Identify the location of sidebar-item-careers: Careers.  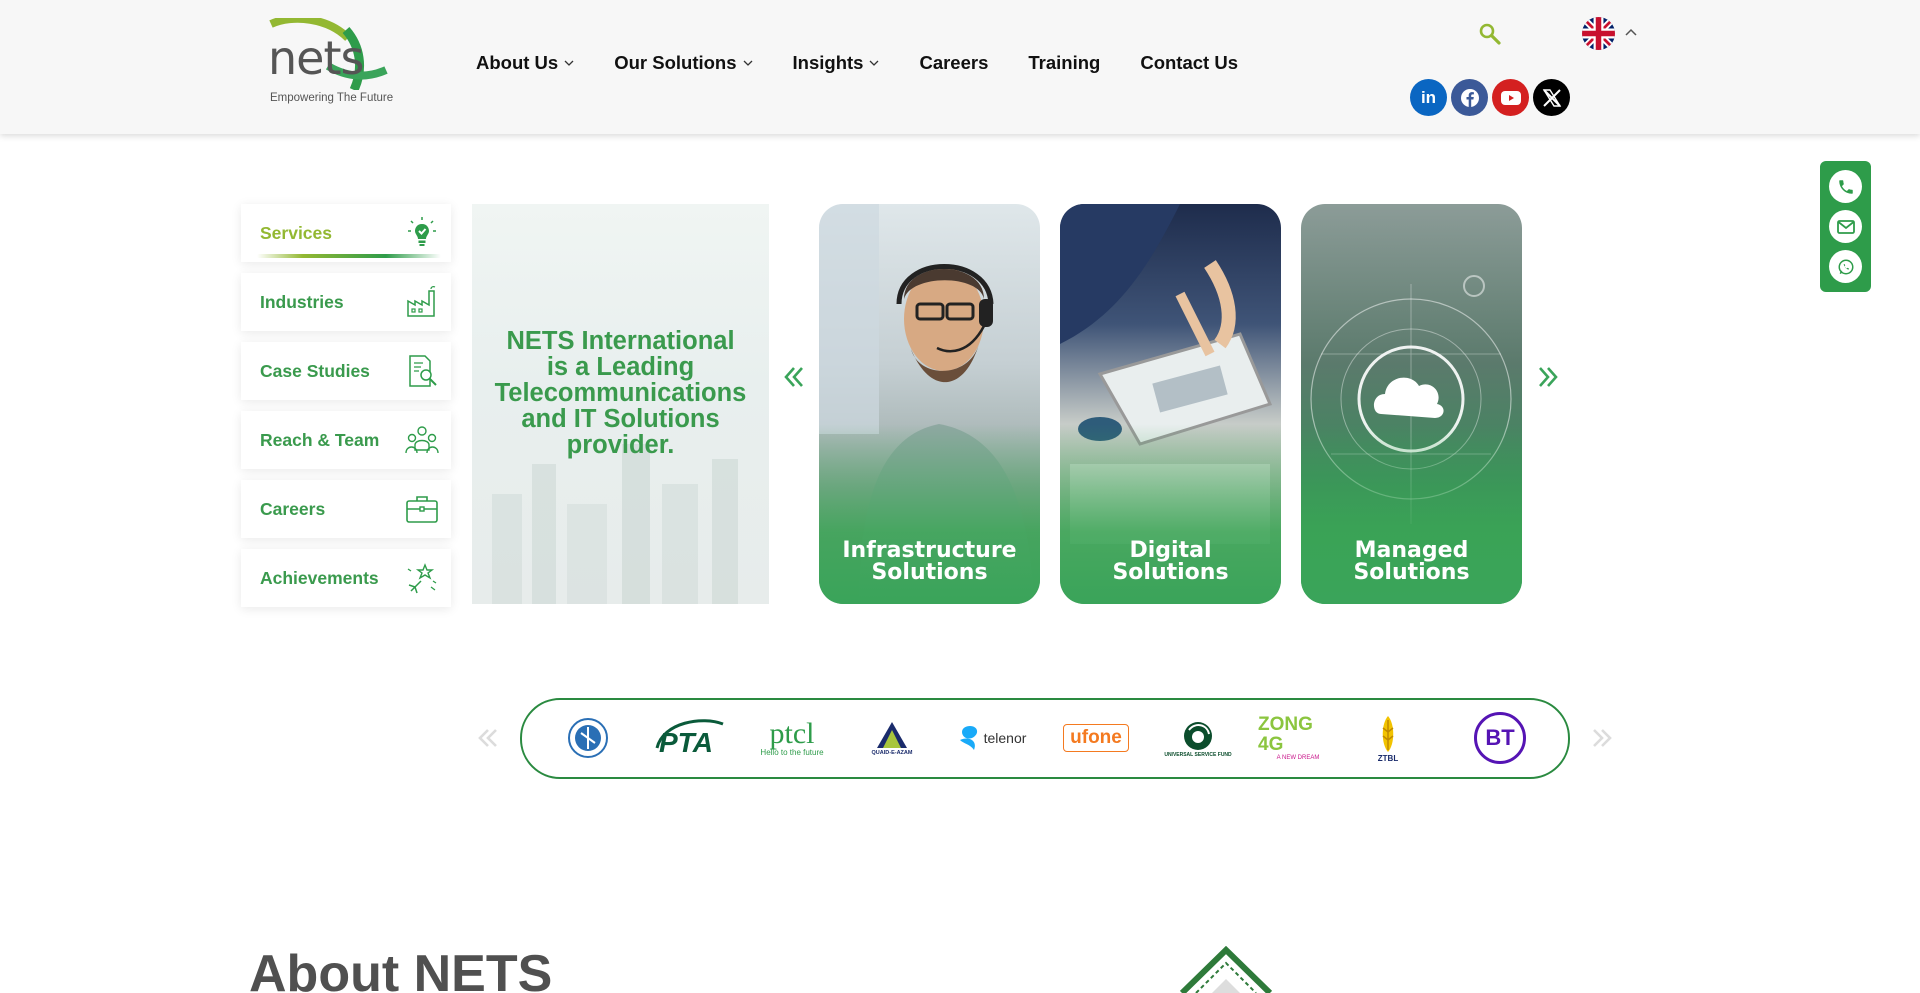
(346, 509).